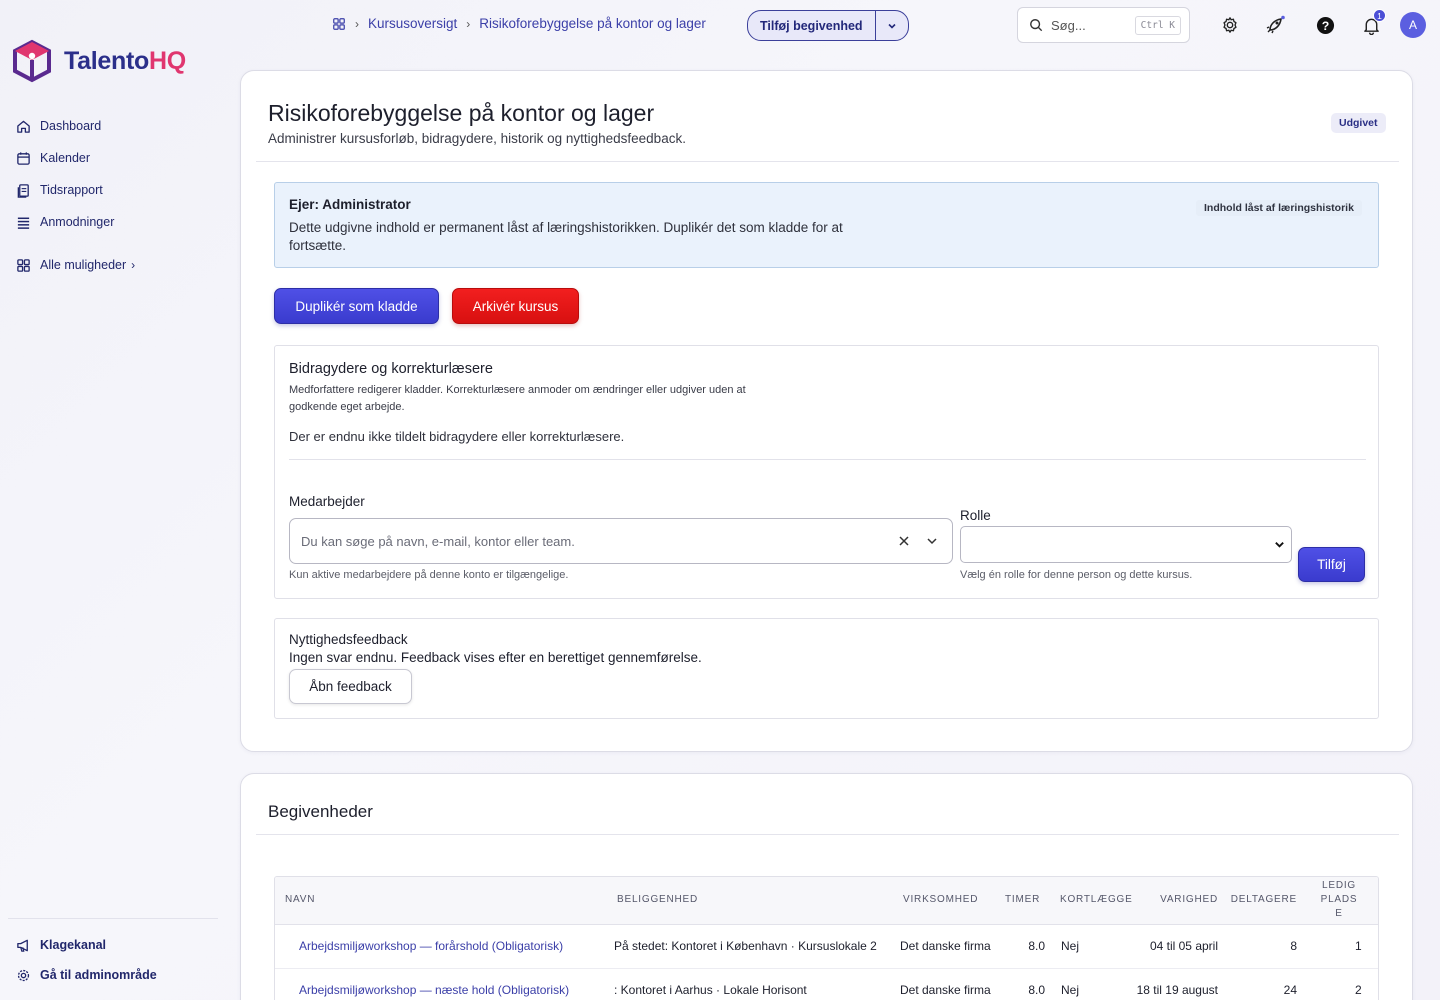 The height and width of the screenshot is (1000, 1440). What do you see at coordinates (904, 541) in the screenshot?
I see `clear-icon` at bounding box center [904, 541].